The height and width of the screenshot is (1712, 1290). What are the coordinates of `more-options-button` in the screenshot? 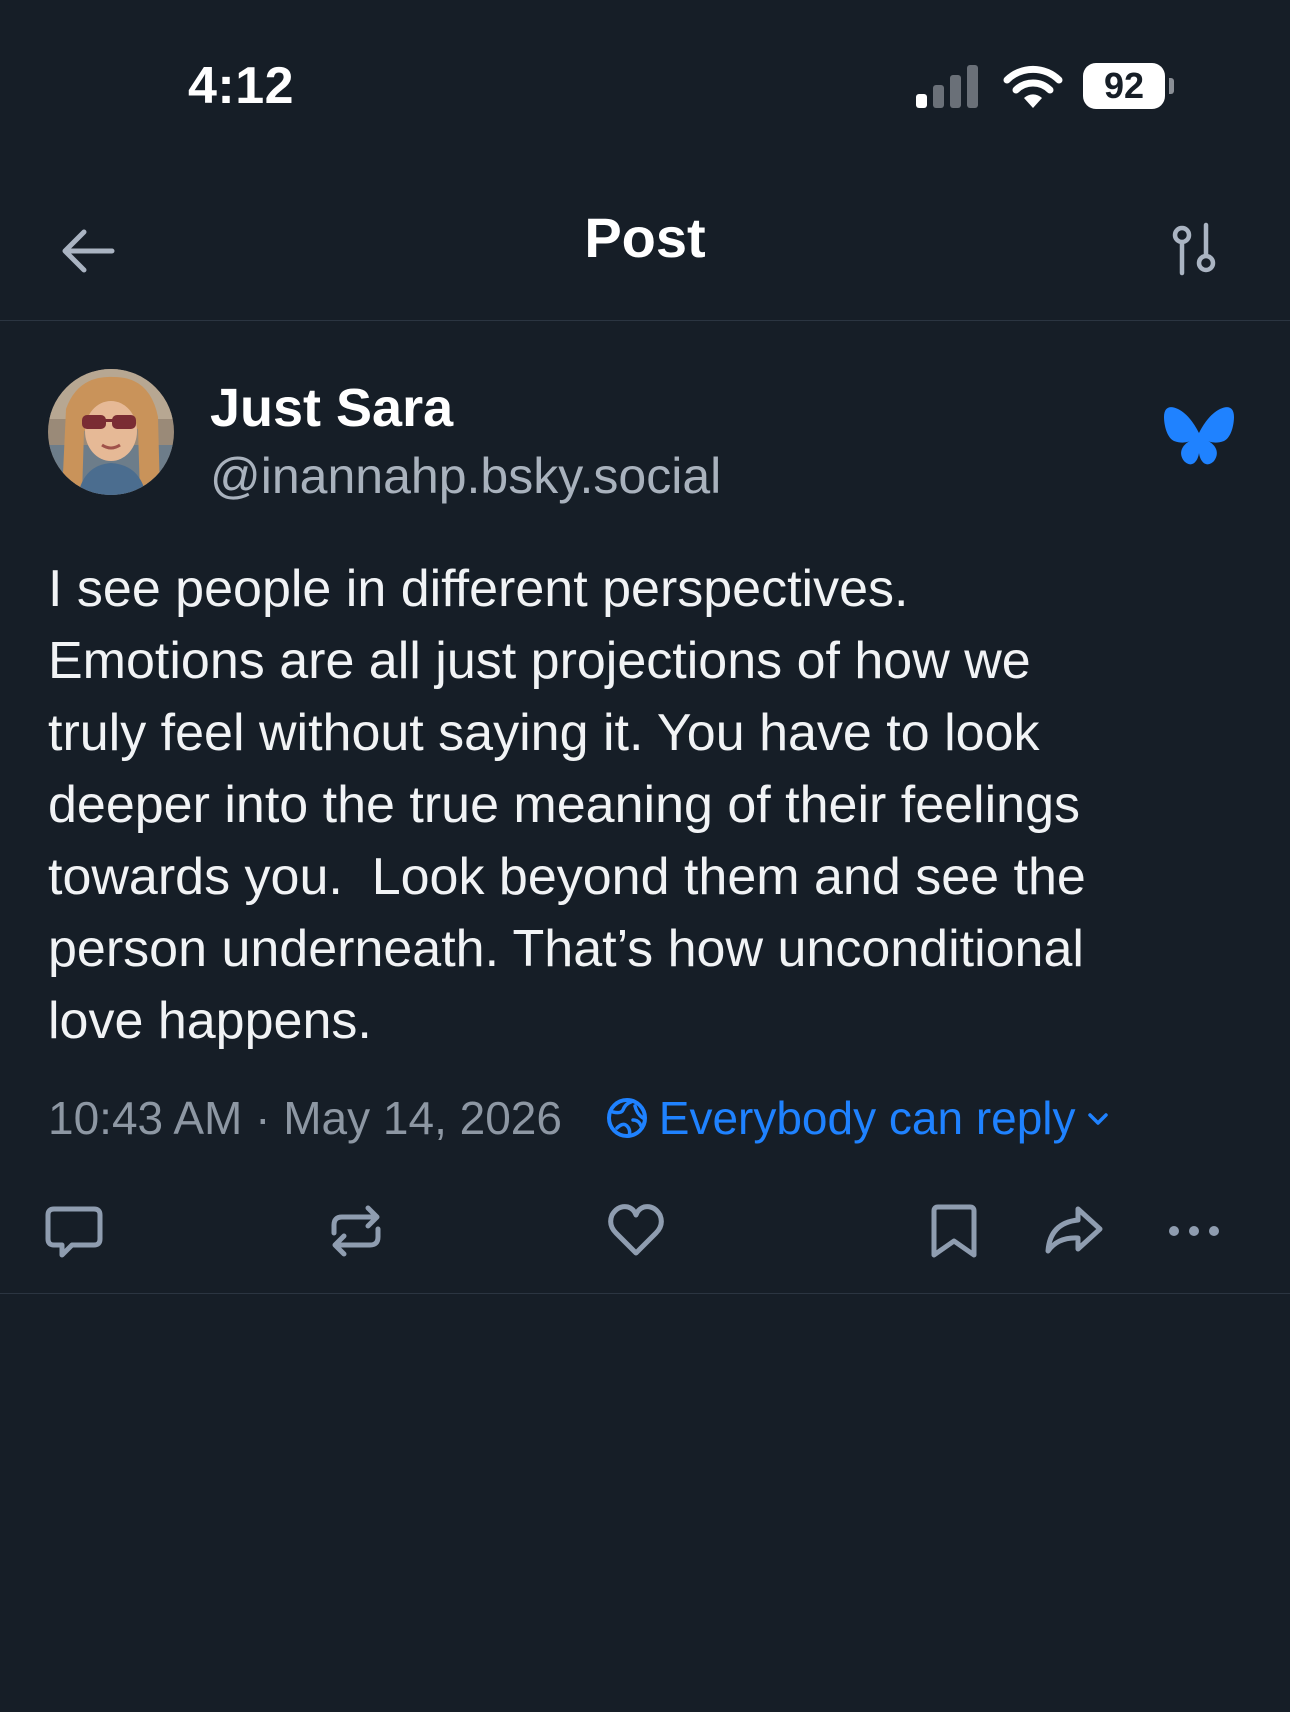 It's located at (1194, 1231).